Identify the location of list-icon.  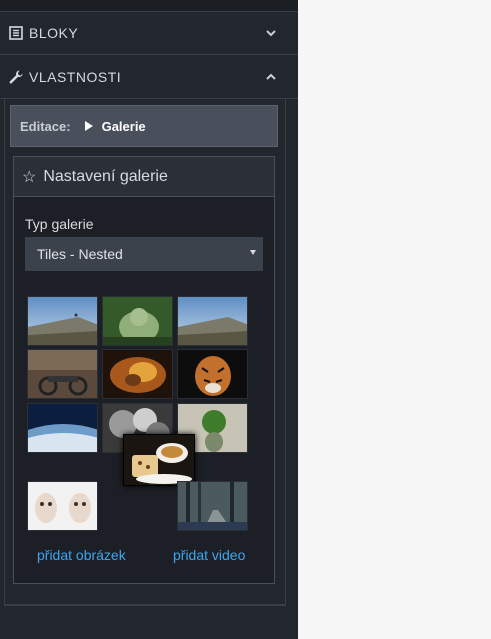
(16, 33).